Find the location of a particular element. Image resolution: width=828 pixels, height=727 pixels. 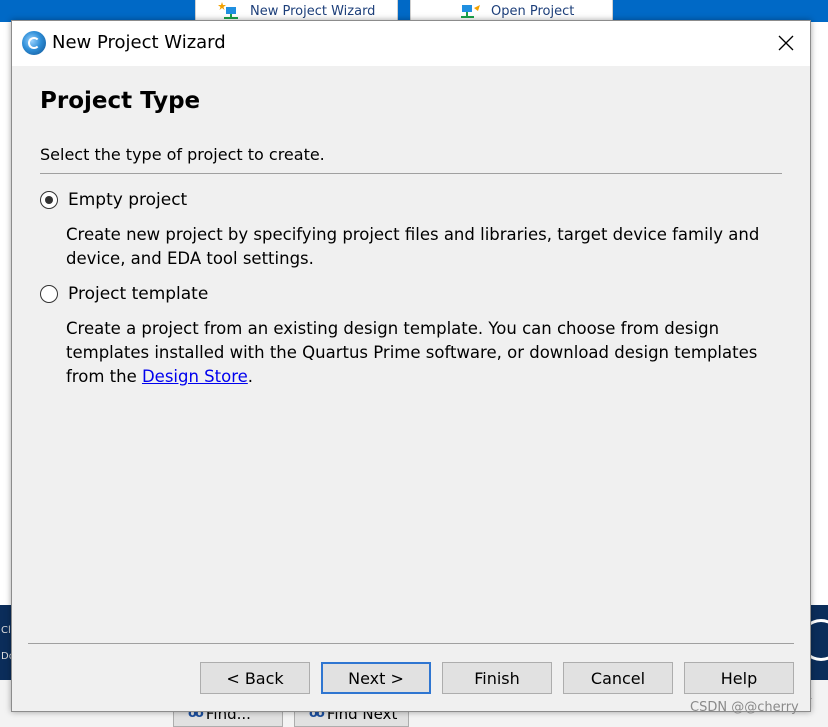

toolbar-label: New Project Wizard is located at coordinates (313, 11).